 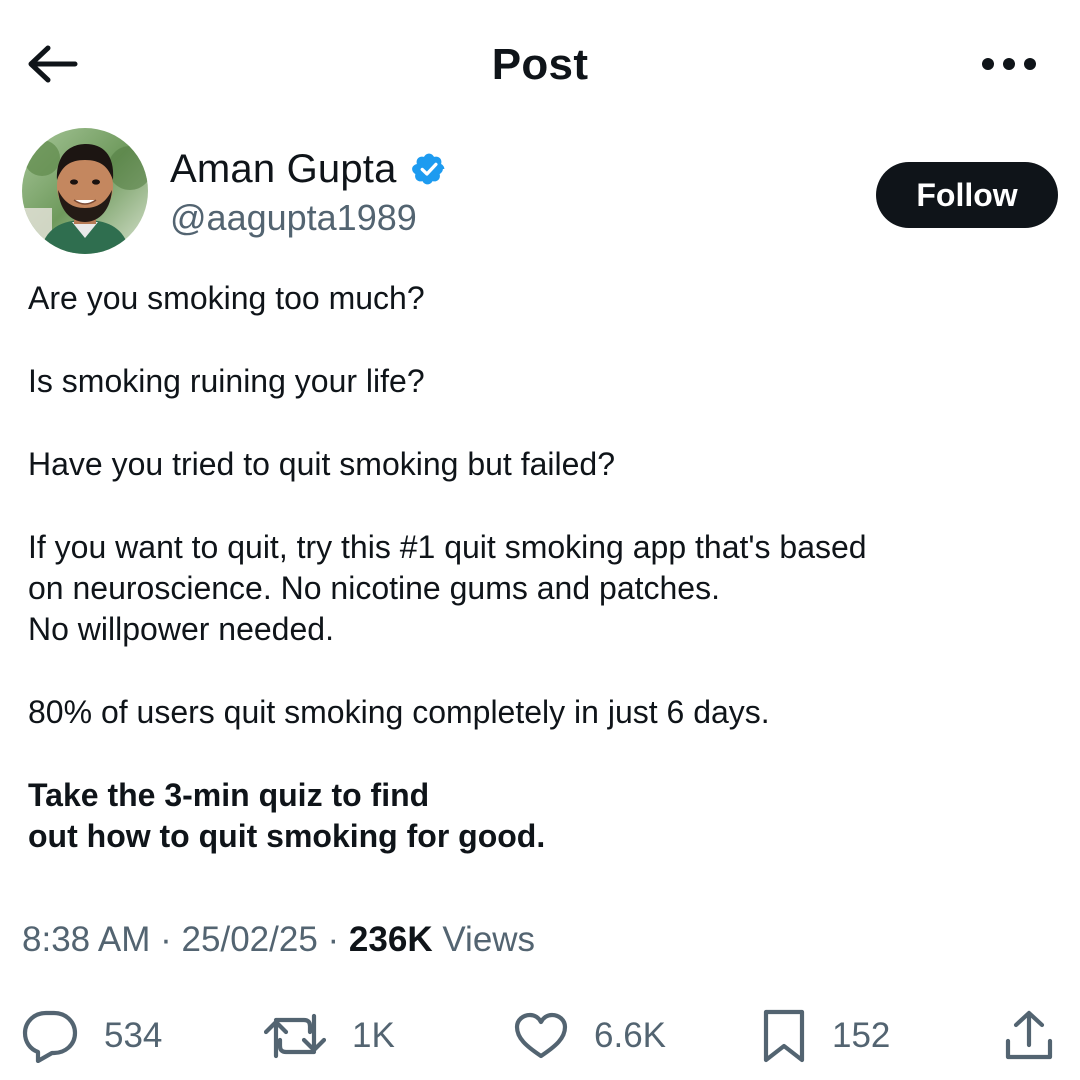 What do you see at coordinates (373, 1035) in the screenshot?
I see `repost-count: 1K` at bounding box center [373, 1035].